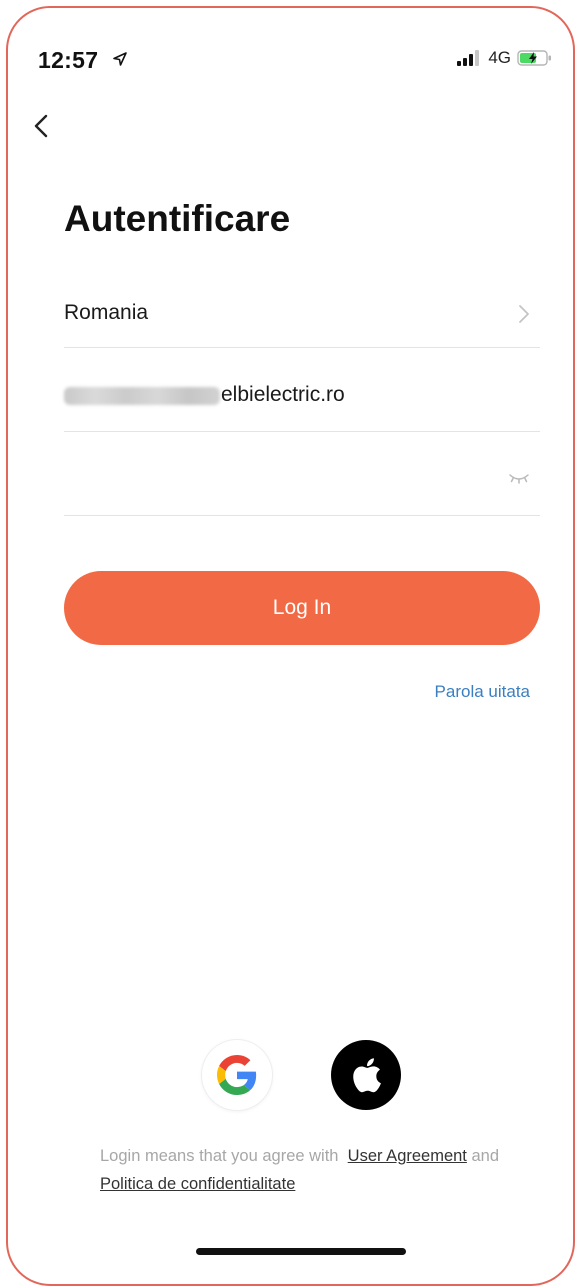 The image size is (585, 1286). I want to click on chevron-left-icon, so click(41, 126).